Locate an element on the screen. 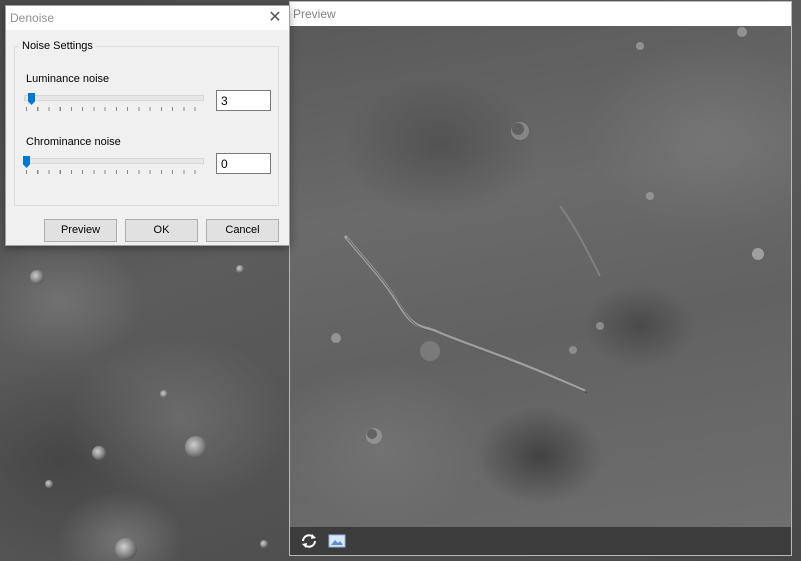 This screenshot has height=561, width=801. noise-settings-label: Noise Settings is located at coordinates (57, 46).